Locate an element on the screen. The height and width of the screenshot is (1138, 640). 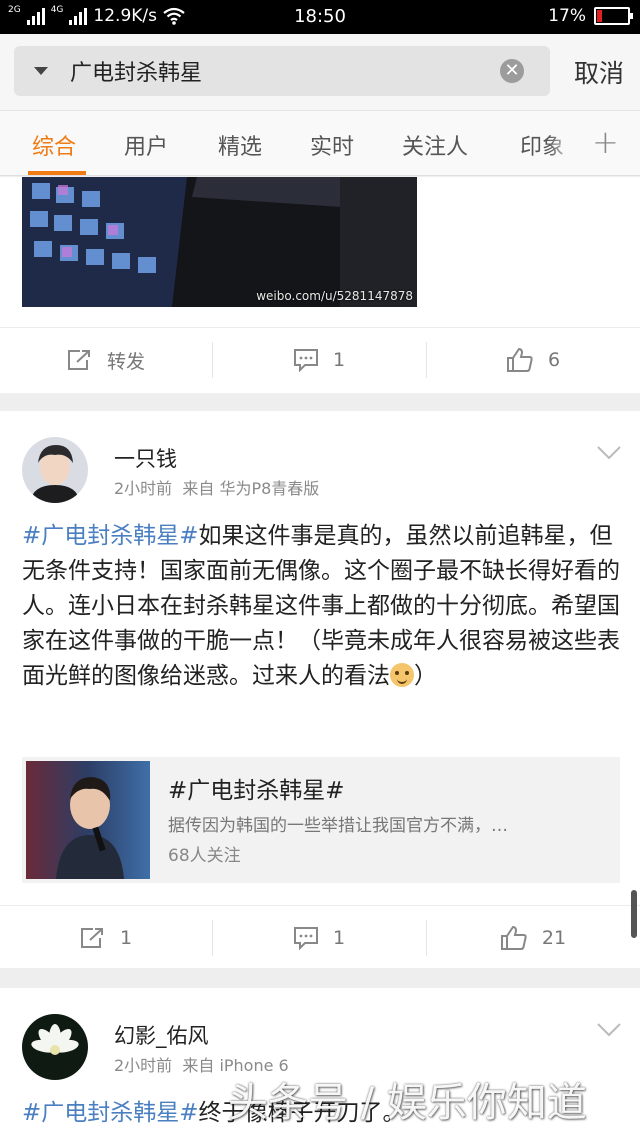
topic-image is located at coordinates (88, 820).